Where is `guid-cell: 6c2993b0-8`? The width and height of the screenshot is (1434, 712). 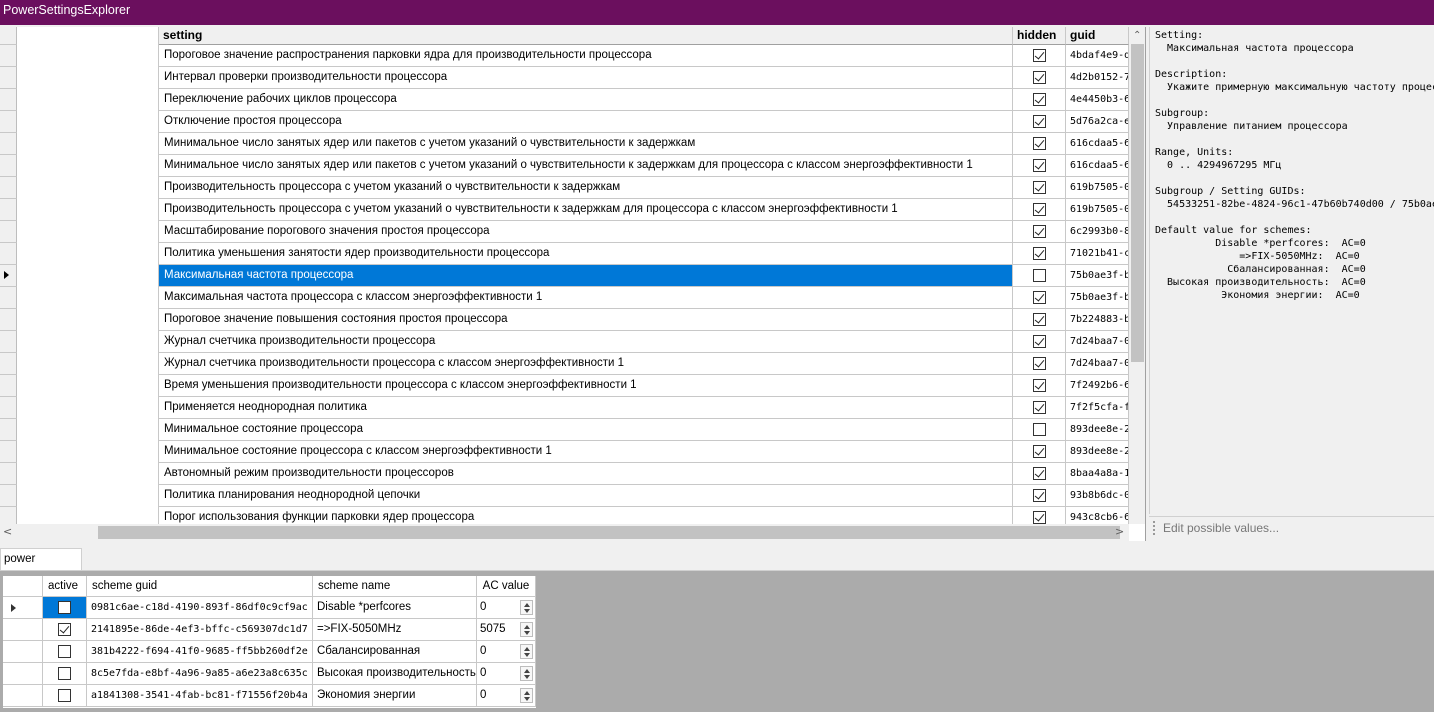
guid-cell: 6c2993b0-8 is located at coordinates (1097, 232).